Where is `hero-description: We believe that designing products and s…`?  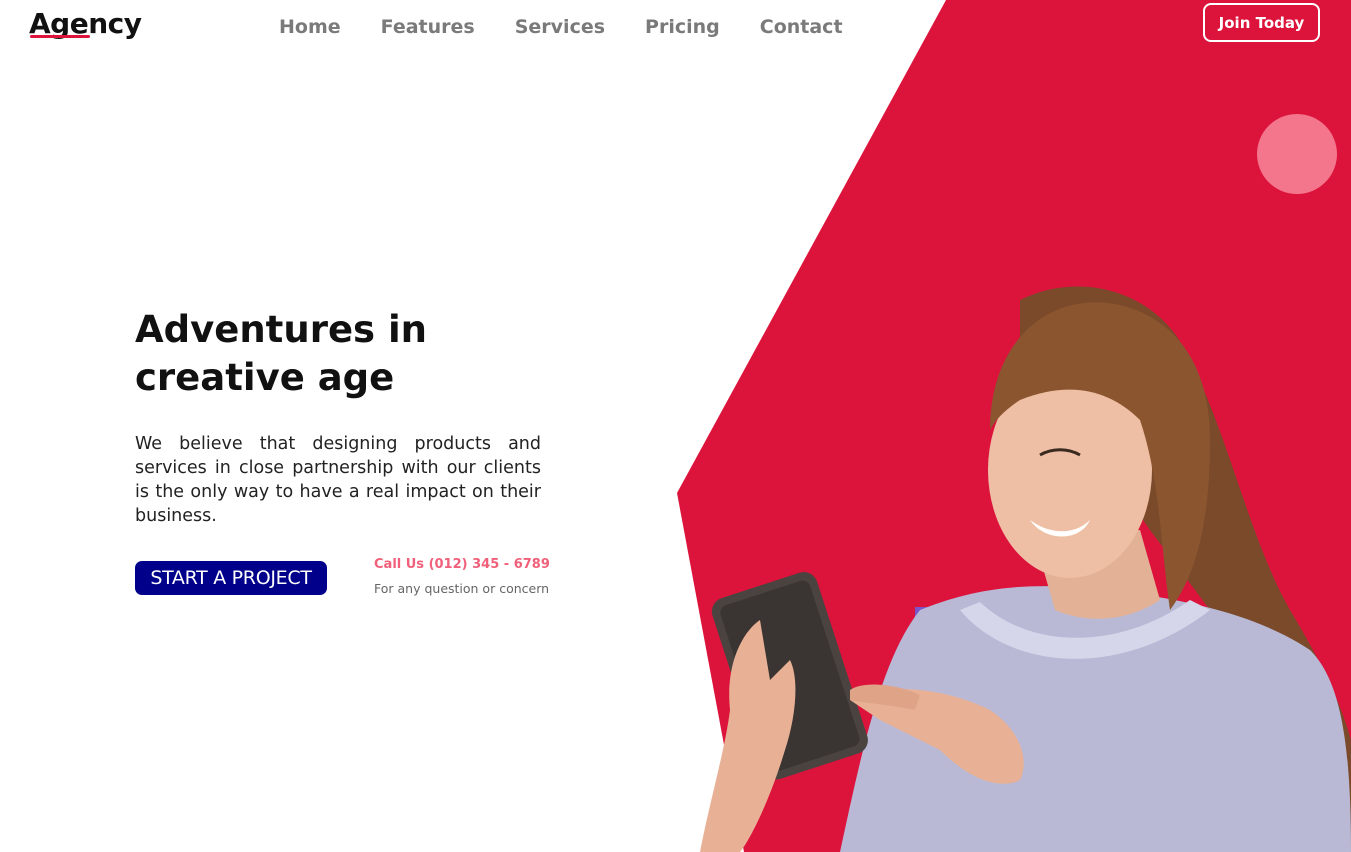
hero-description: We believe that designing products and s… is located at coordinates (338, 480).